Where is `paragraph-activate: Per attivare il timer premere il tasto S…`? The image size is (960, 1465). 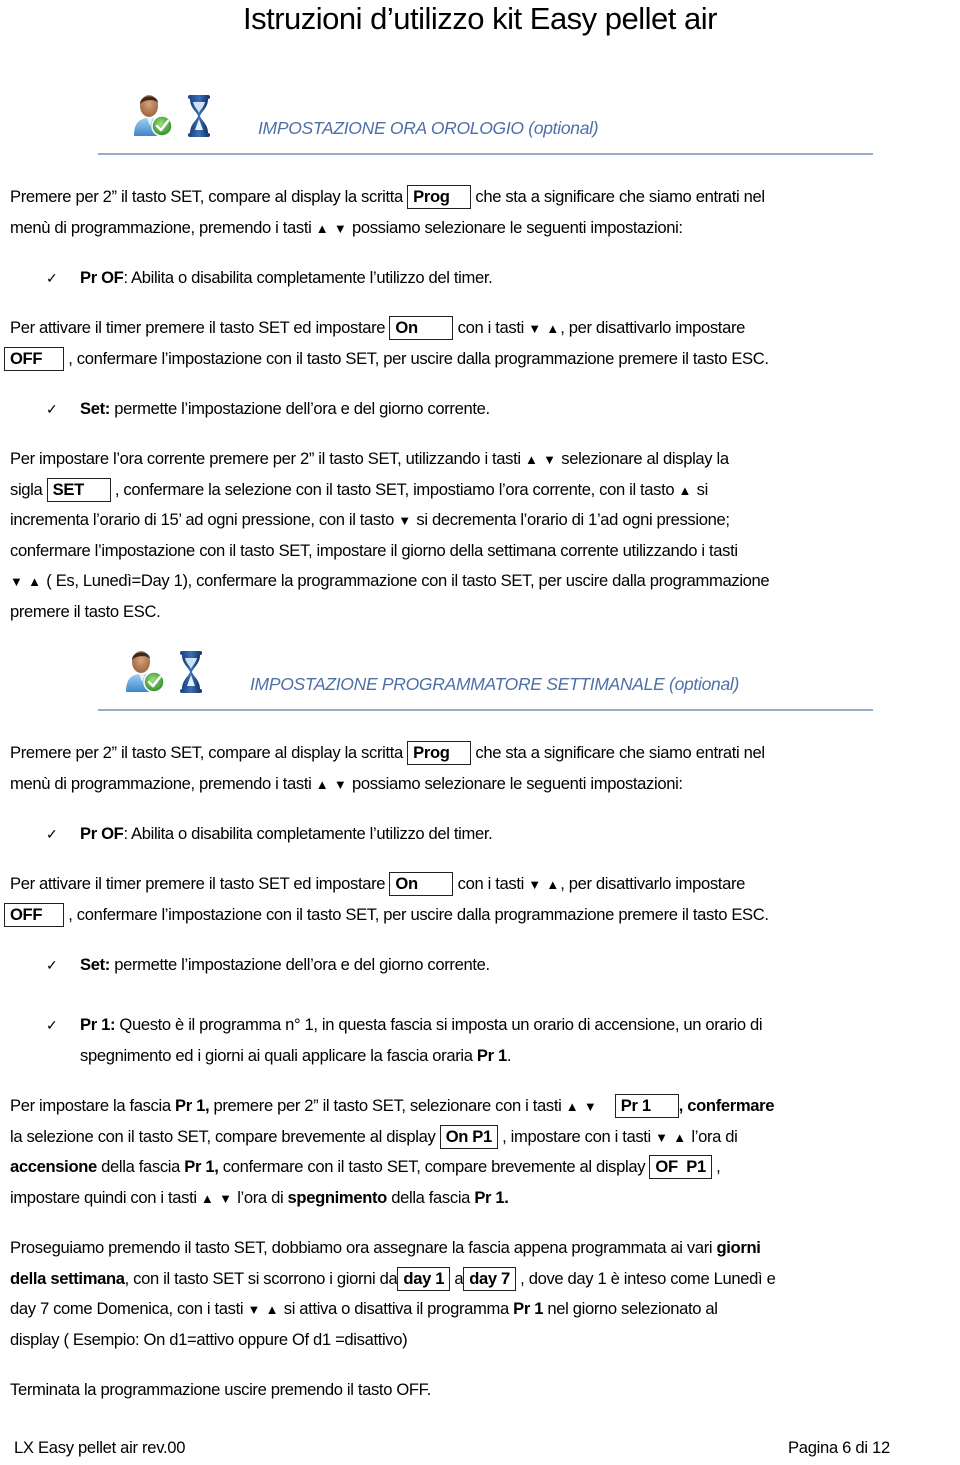 paragraph-activate: Per attivare il timer premere il tasto S… is located at coordinates (482, 343).